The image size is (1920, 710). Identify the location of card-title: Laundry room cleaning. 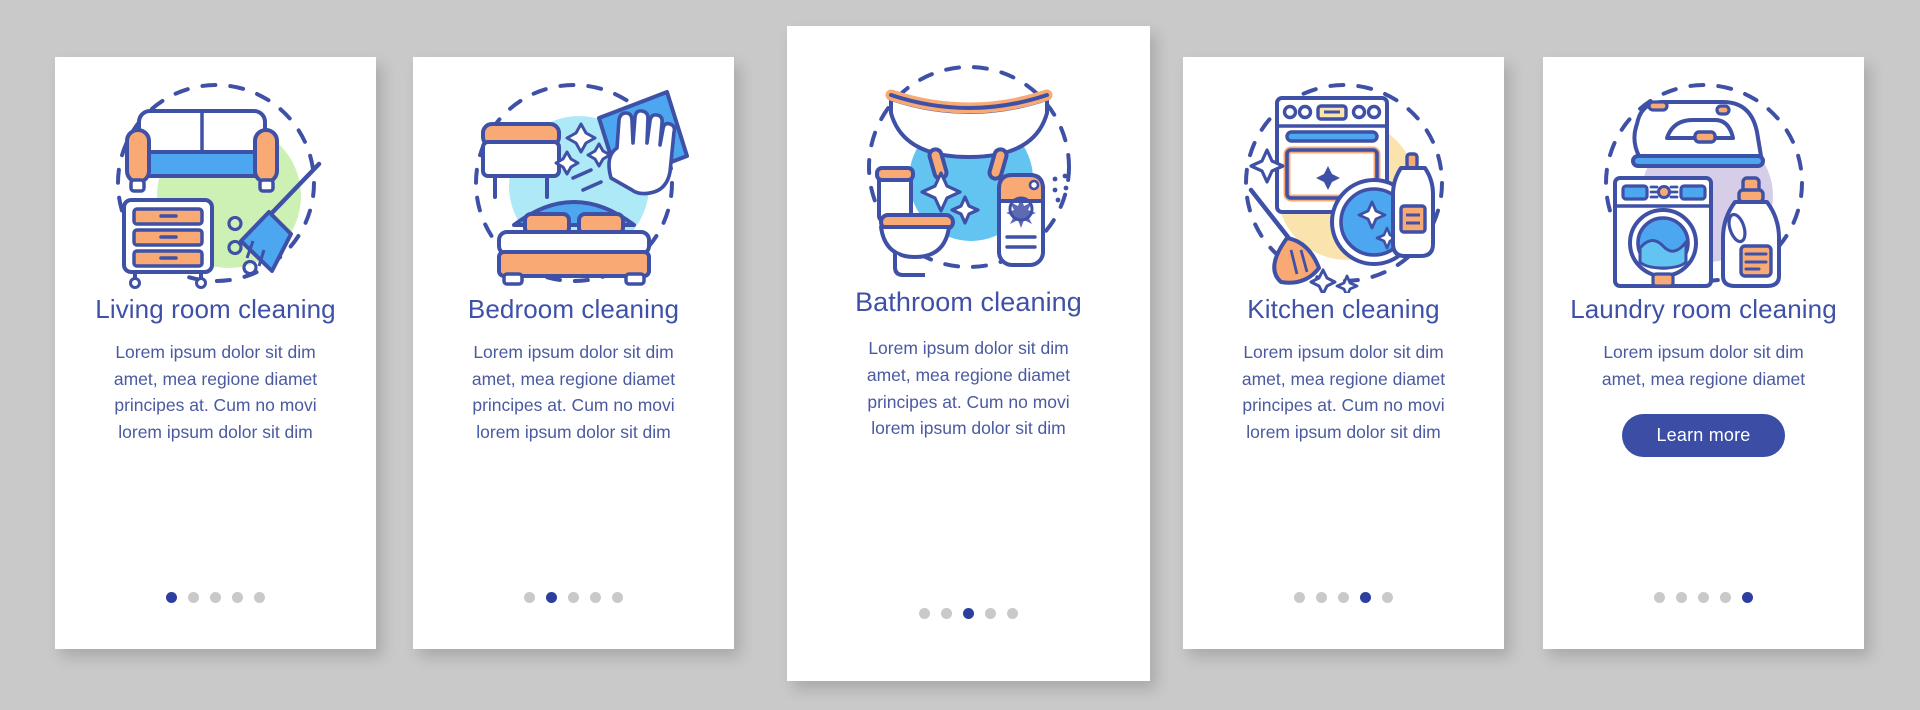
(1703, 309).